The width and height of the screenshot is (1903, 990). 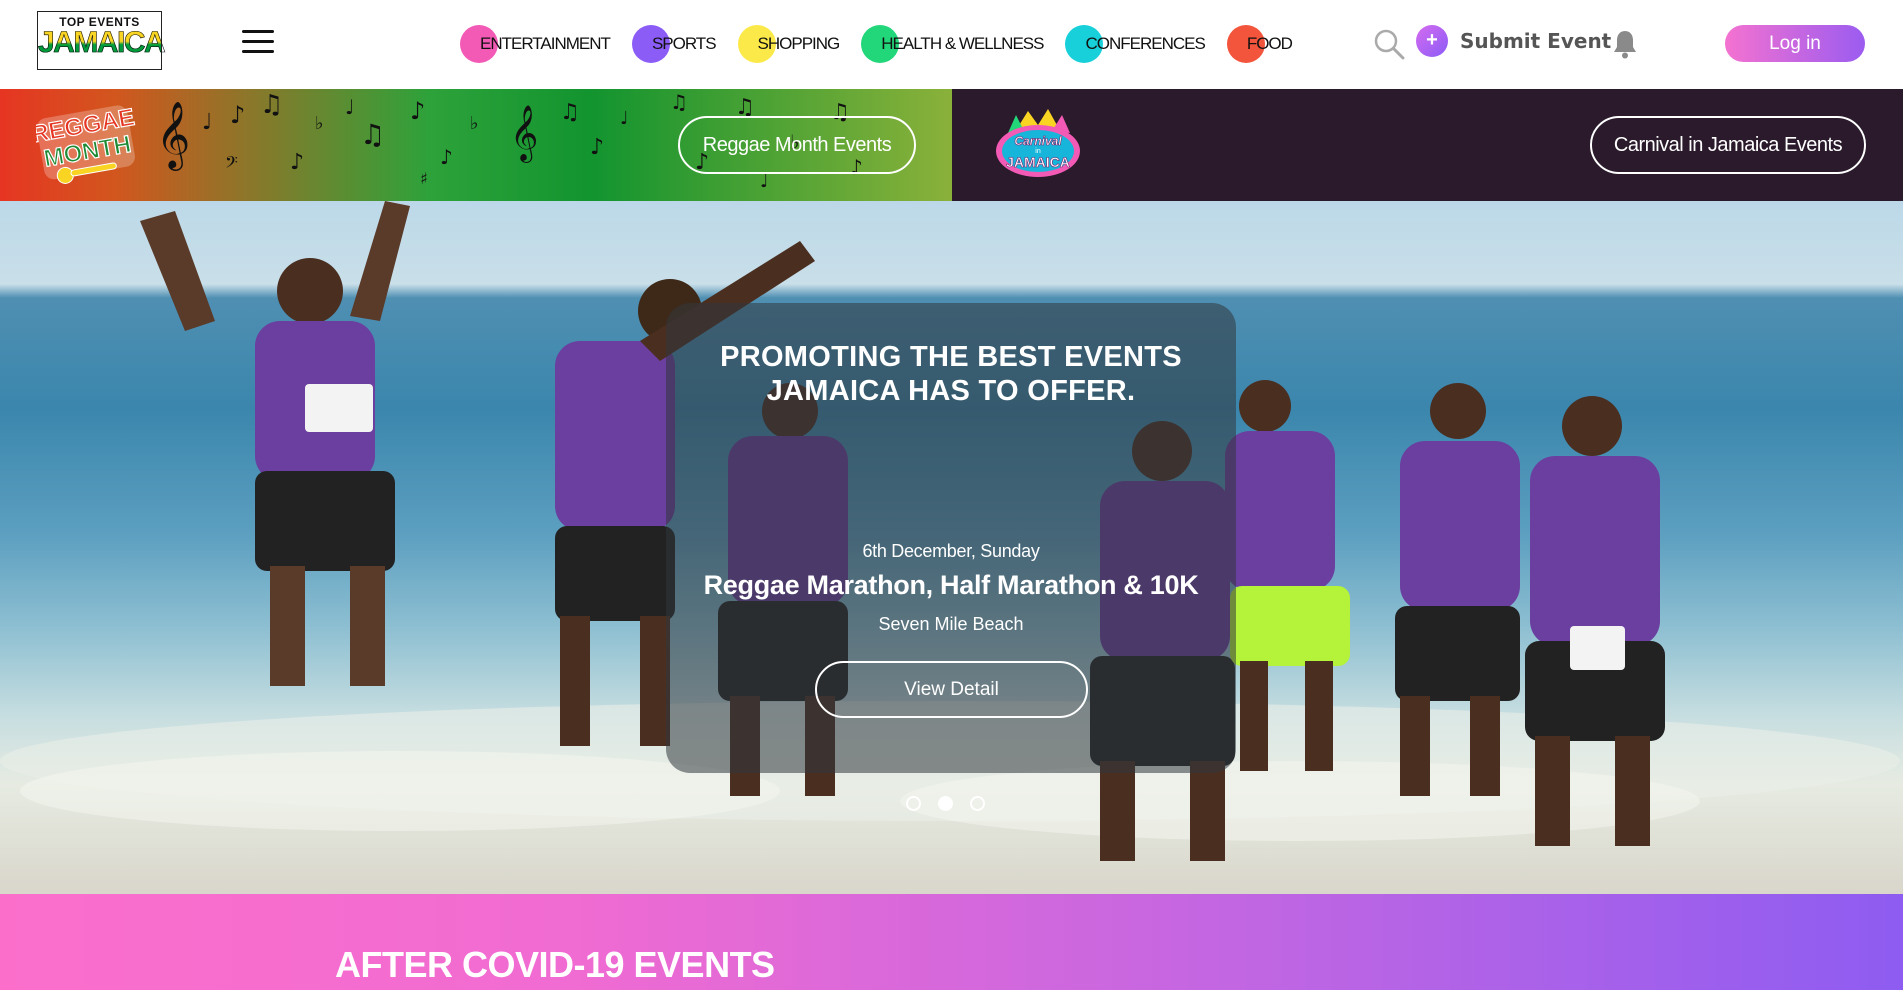 What do you see at coordinates (951, 585) in the screenshot?
I see `event-name: Reggae Marathon, Half Marathon & 10K` at bounding box center [951, 585].